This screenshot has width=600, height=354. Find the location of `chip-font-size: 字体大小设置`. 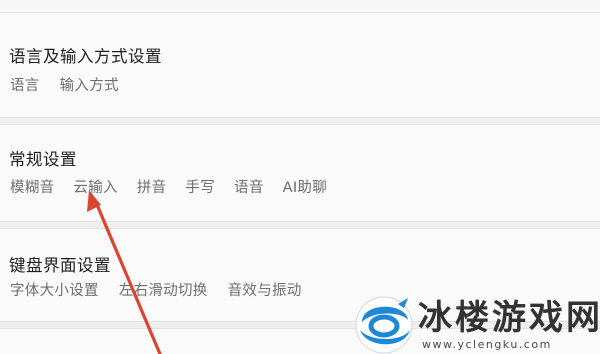

chip-font-size: 字体大小设置 is located at coordinates (54, 289).